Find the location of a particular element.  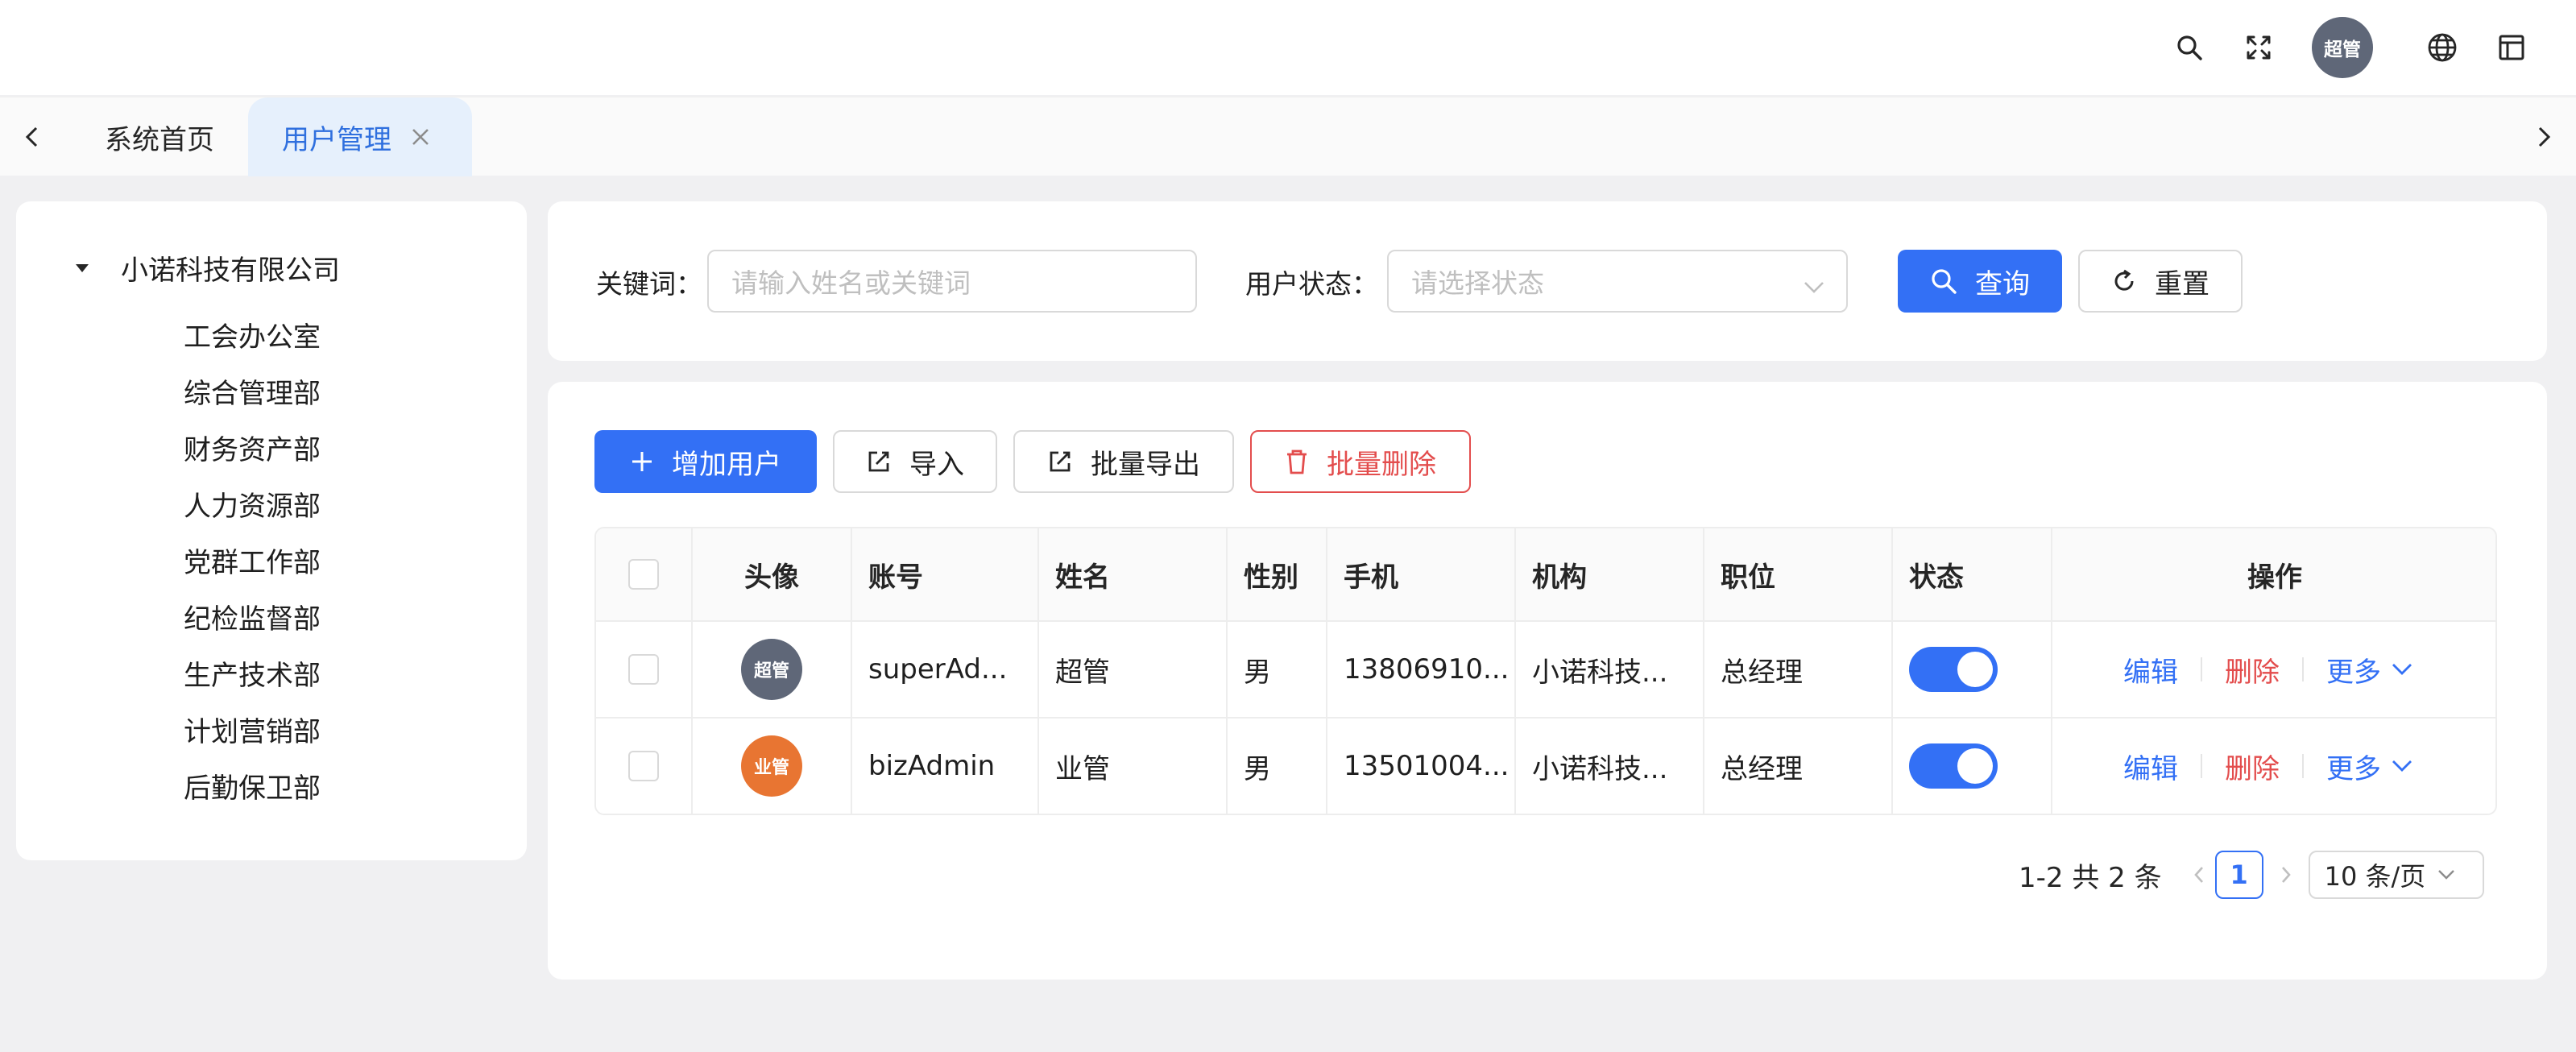

tree-node-root: 小诺科技有限公司 is located at coordinates (208, 268).